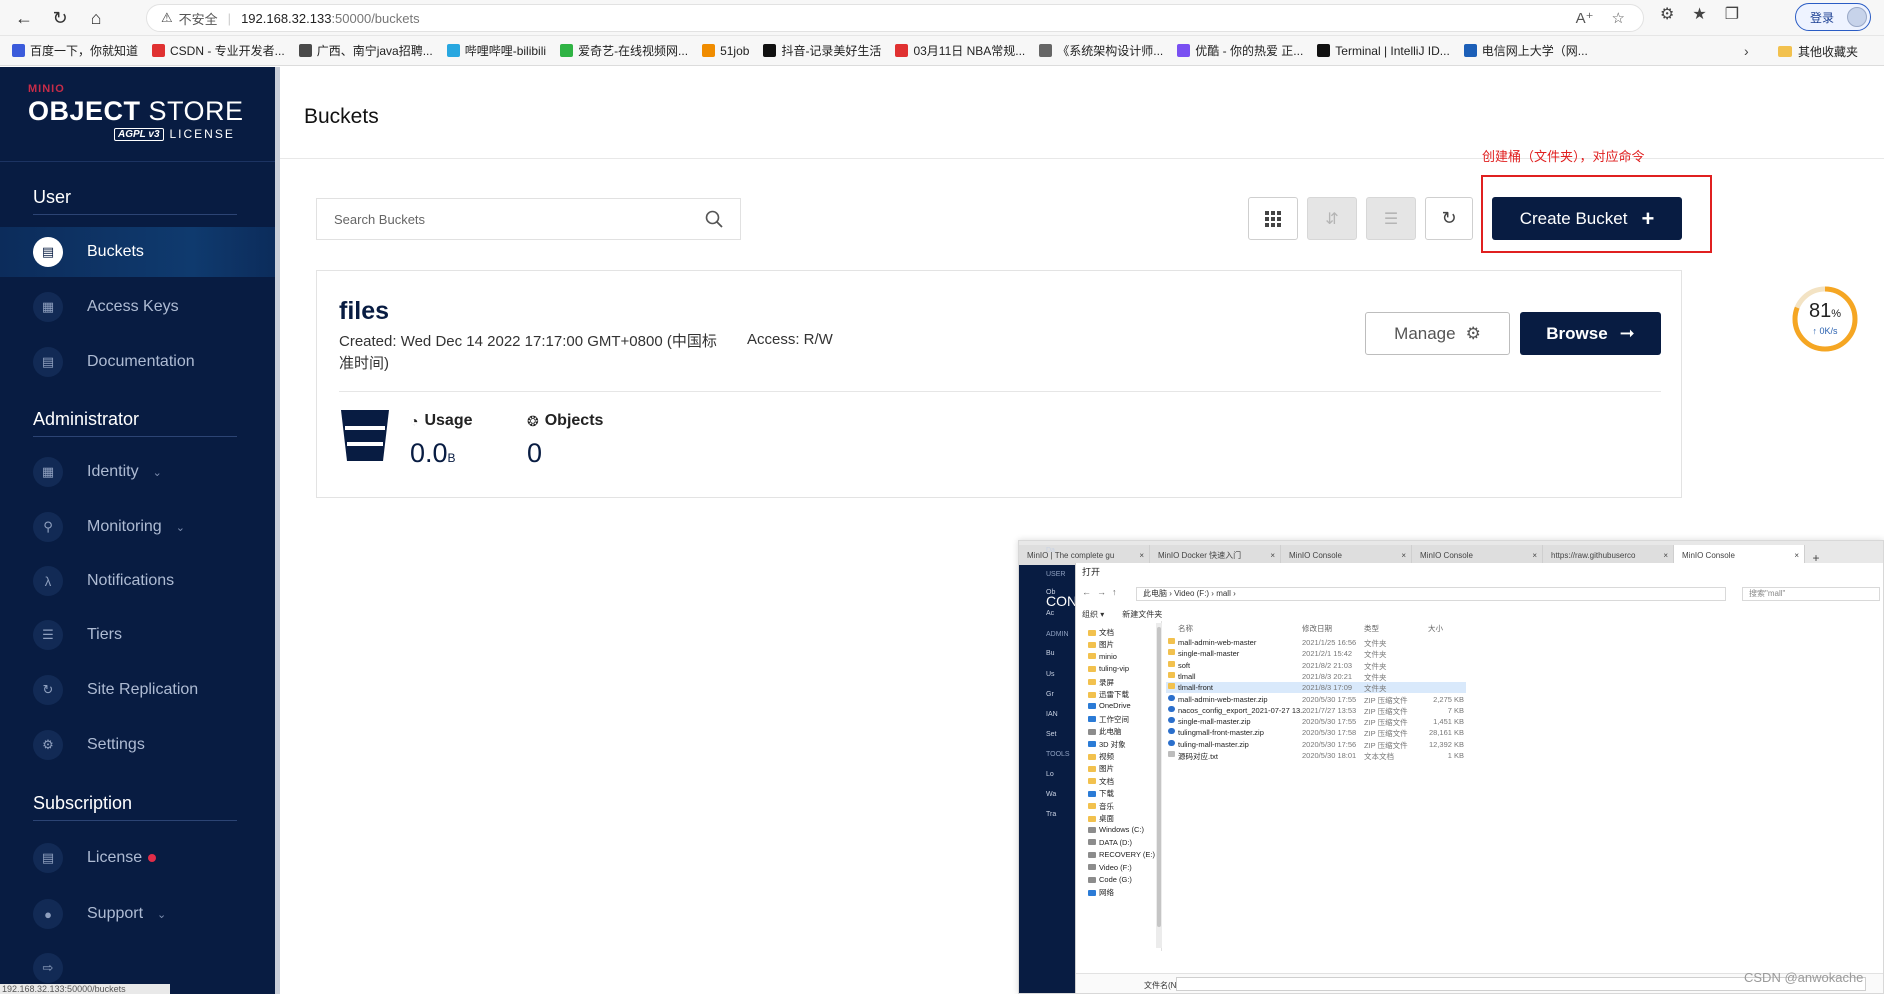 The image size is (1884, 994). I want to click on chevron-right-icon: ›, so click(1746, 51).